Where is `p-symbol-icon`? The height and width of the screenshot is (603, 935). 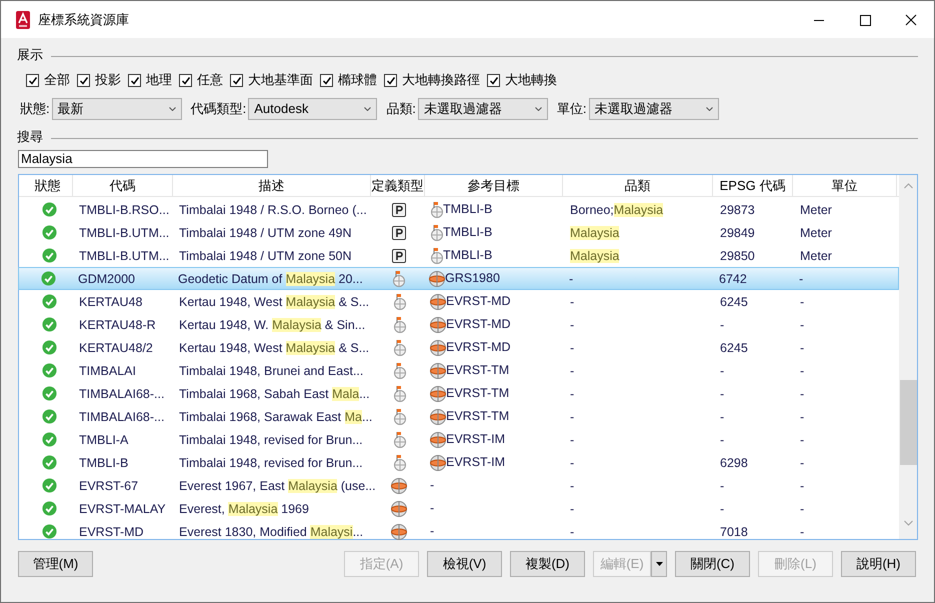
p-symbol-icon is located at coordinates (399, 233).